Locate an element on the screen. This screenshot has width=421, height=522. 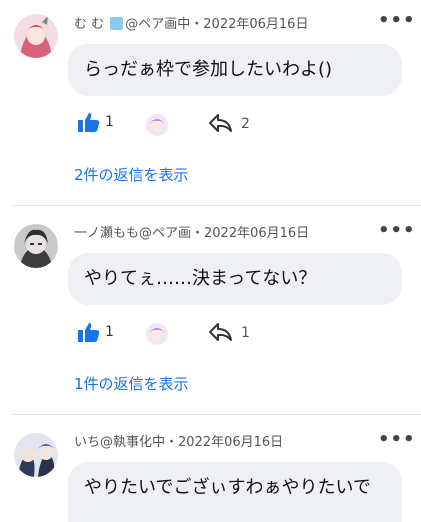
comment-meta: 一ノ瀬もも@ペア画・2022年06月16日 is located at coordinates (191, 231).